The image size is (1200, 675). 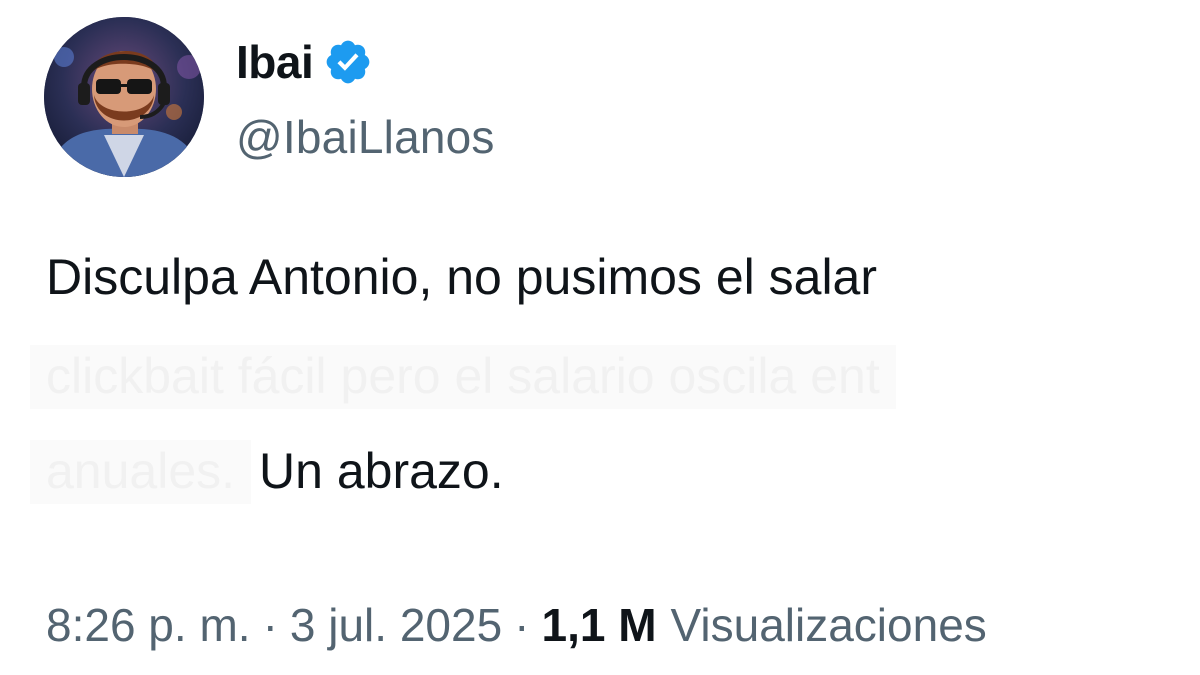 What do you see at coordinates (275, 62) in the screenshot?
I see `author-display-name: Ibai` at bounding box center [275, 62].